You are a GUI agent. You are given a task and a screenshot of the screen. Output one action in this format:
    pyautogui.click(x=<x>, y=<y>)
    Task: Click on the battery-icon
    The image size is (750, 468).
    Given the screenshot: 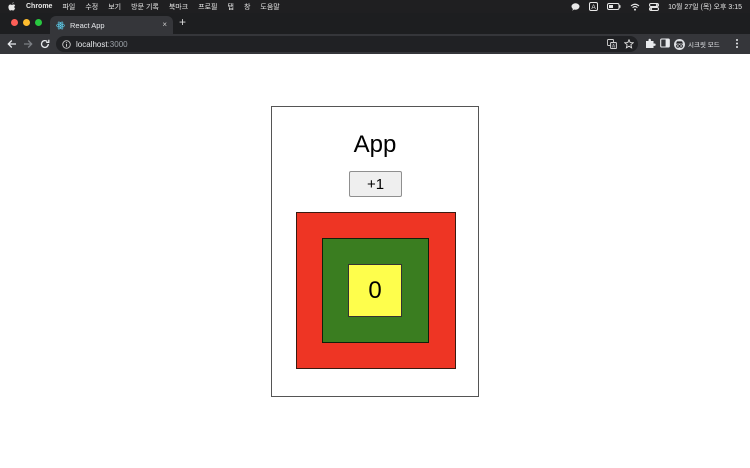 What is the action you would take?
    pyautogui.click(x=614, y=6)
    